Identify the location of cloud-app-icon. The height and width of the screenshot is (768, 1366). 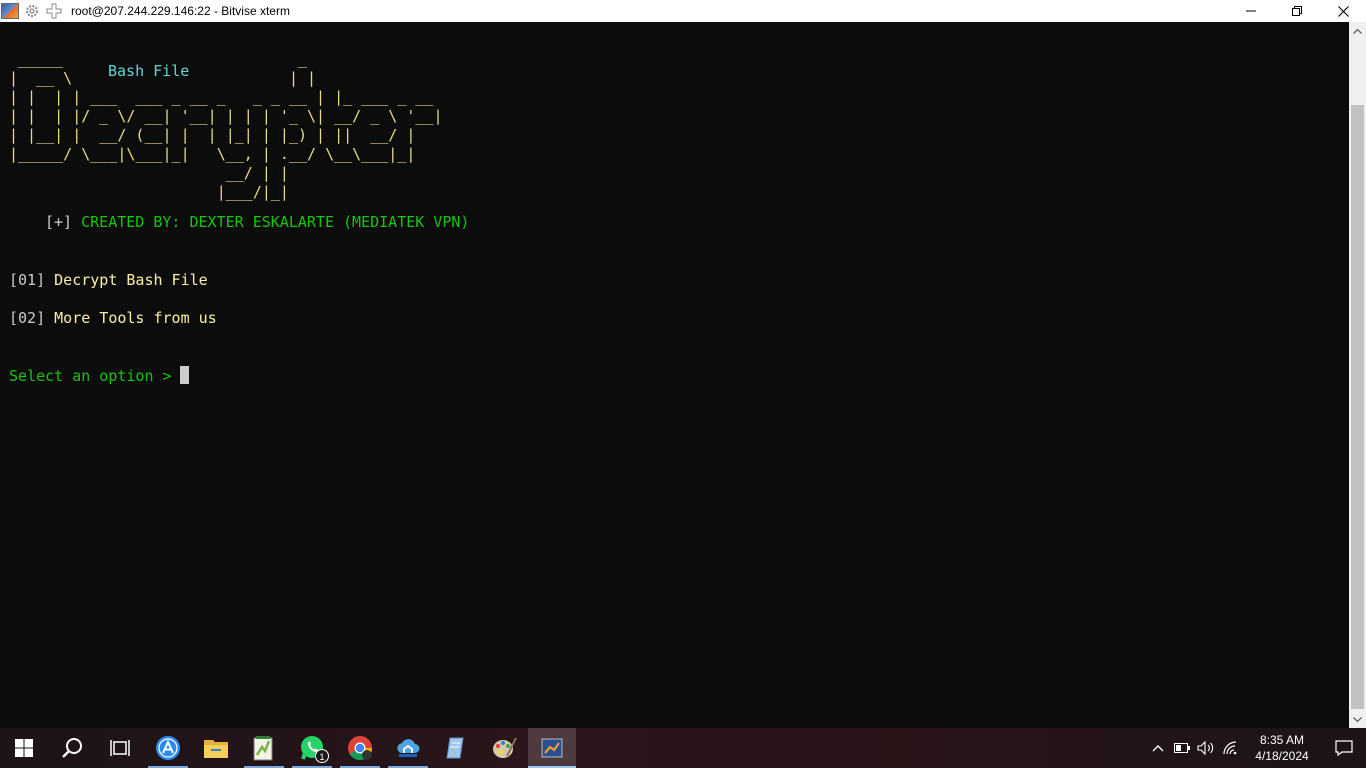
(408, 748).